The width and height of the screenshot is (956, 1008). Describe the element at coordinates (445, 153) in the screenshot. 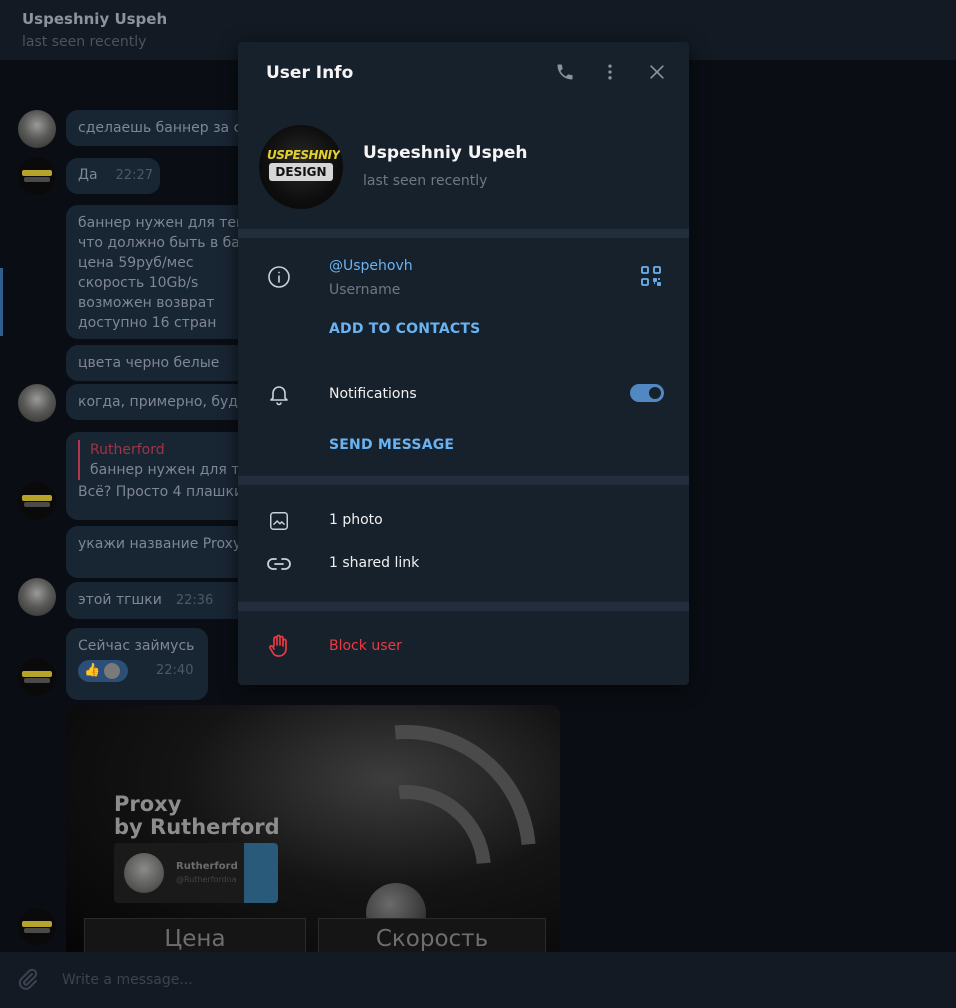

I see `profile-name: Uspeshniy Uspeh` at that location.